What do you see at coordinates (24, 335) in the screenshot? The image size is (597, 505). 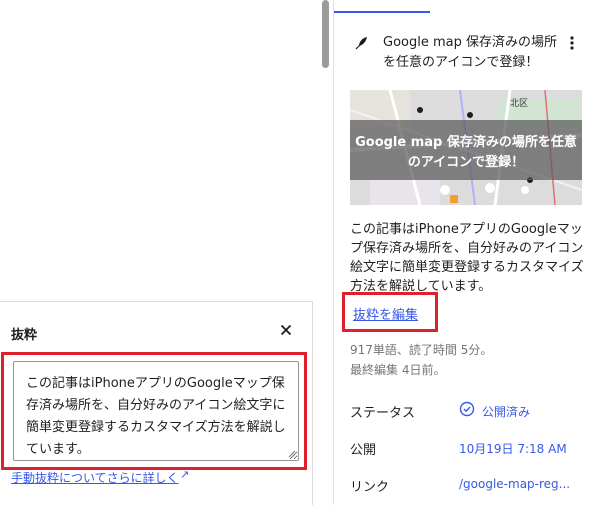 I see `excerpt-popover-title: 抜粋` at bounding box center [24, 335].